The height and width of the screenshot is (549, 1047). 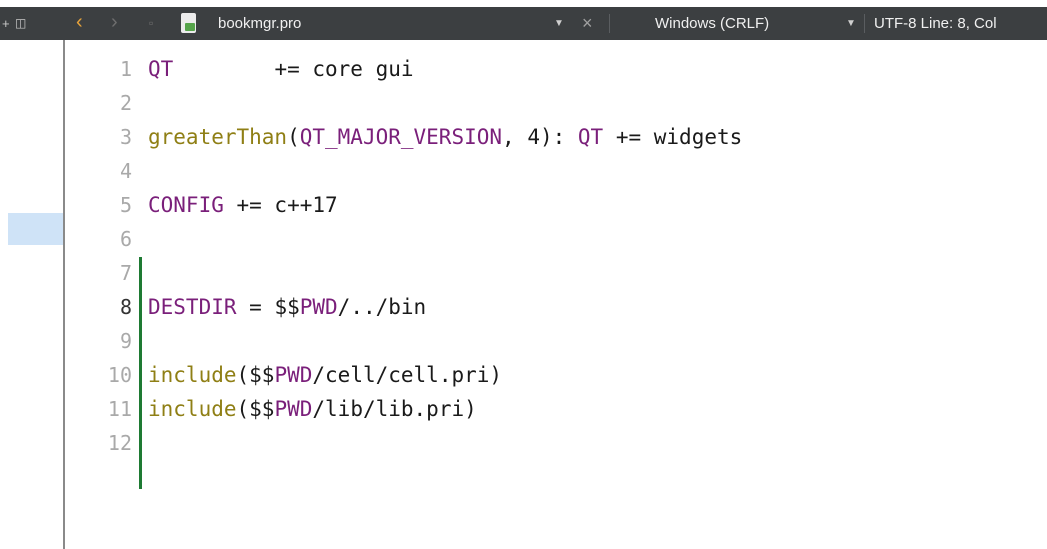 What do you see at coordinates (338, 23) in the screenshot?
I see `open-document-name: bookmgr.pro` at bounding box center [338, 23].